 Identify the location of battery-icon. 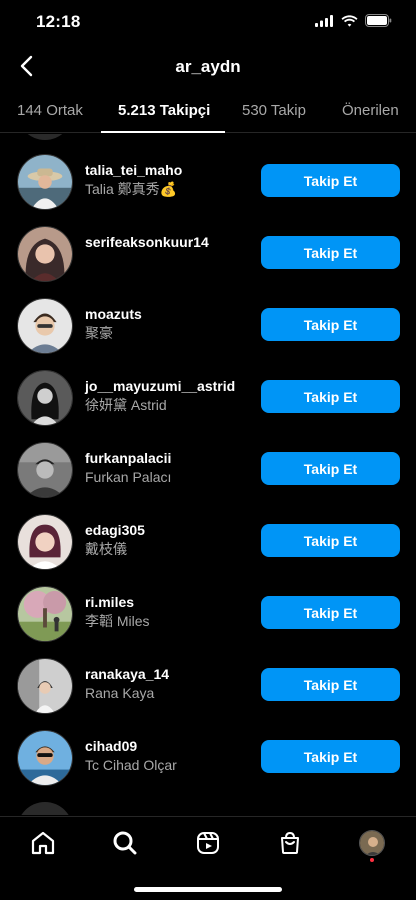
(378, 20).